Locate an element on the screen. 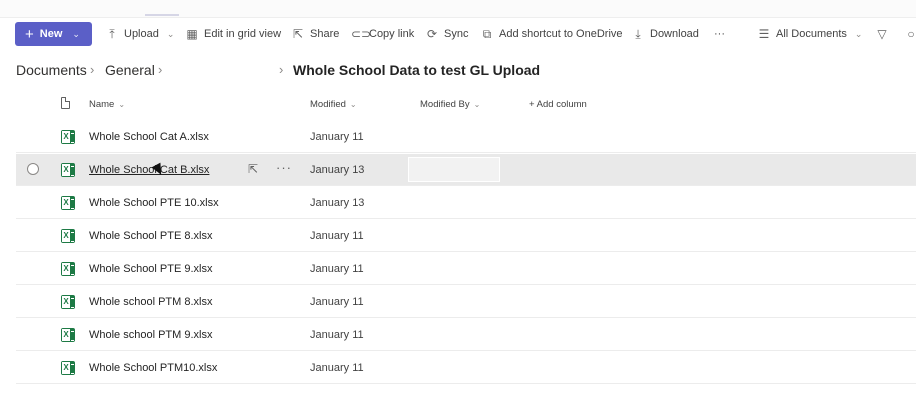 This screenshot has height=400, width=916. column-name-label: Name is located at coordinates (102, 104).